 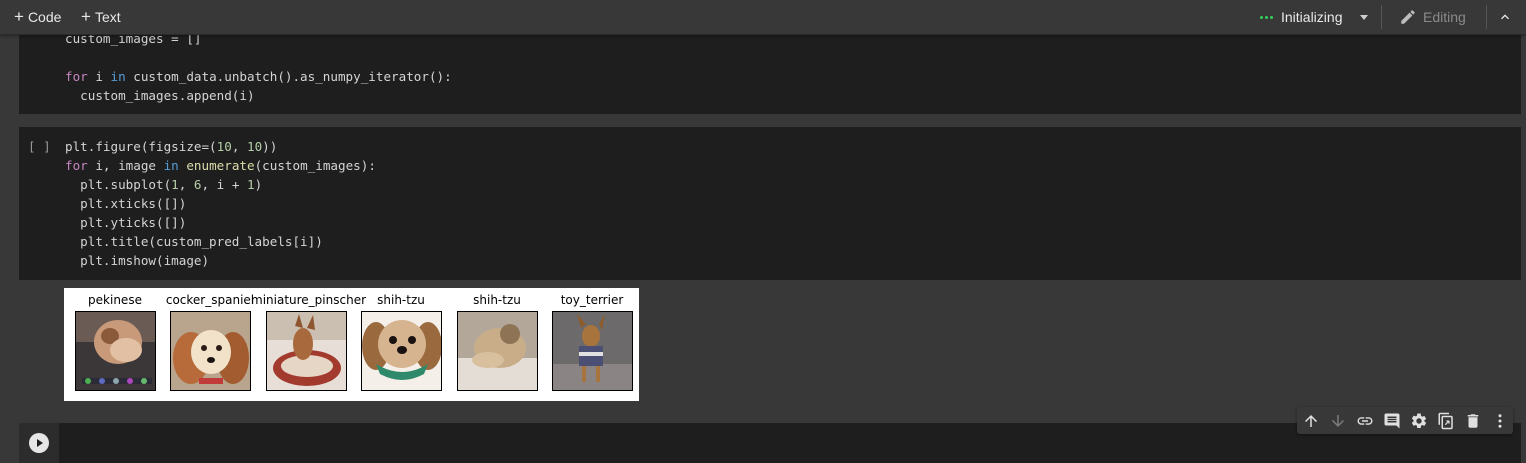 What do you see at coordinates (1408, 17) in the screenshot?
I see `pencil-icon` at bounding box center [1408, 17].